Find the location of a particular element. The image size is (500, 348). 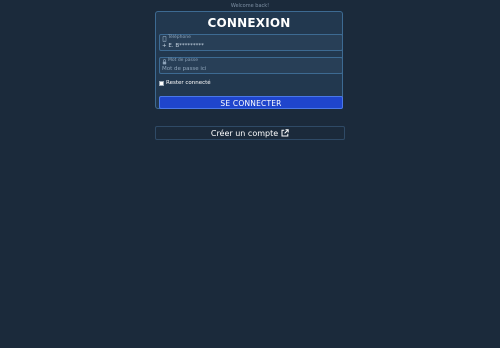

password-input is located at coordinates (250, 69).